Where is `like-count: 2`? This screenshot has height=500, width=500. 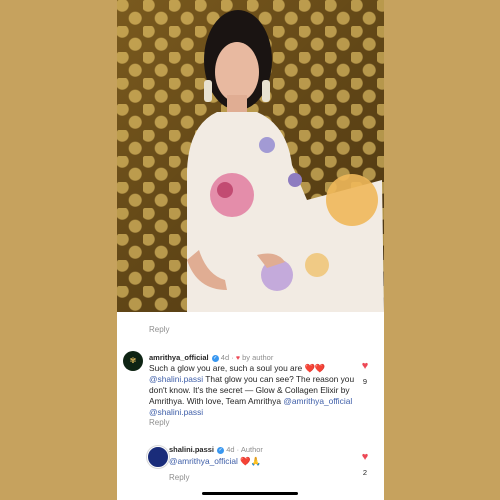 like-count: 2 is located at coordinates (365, 472).